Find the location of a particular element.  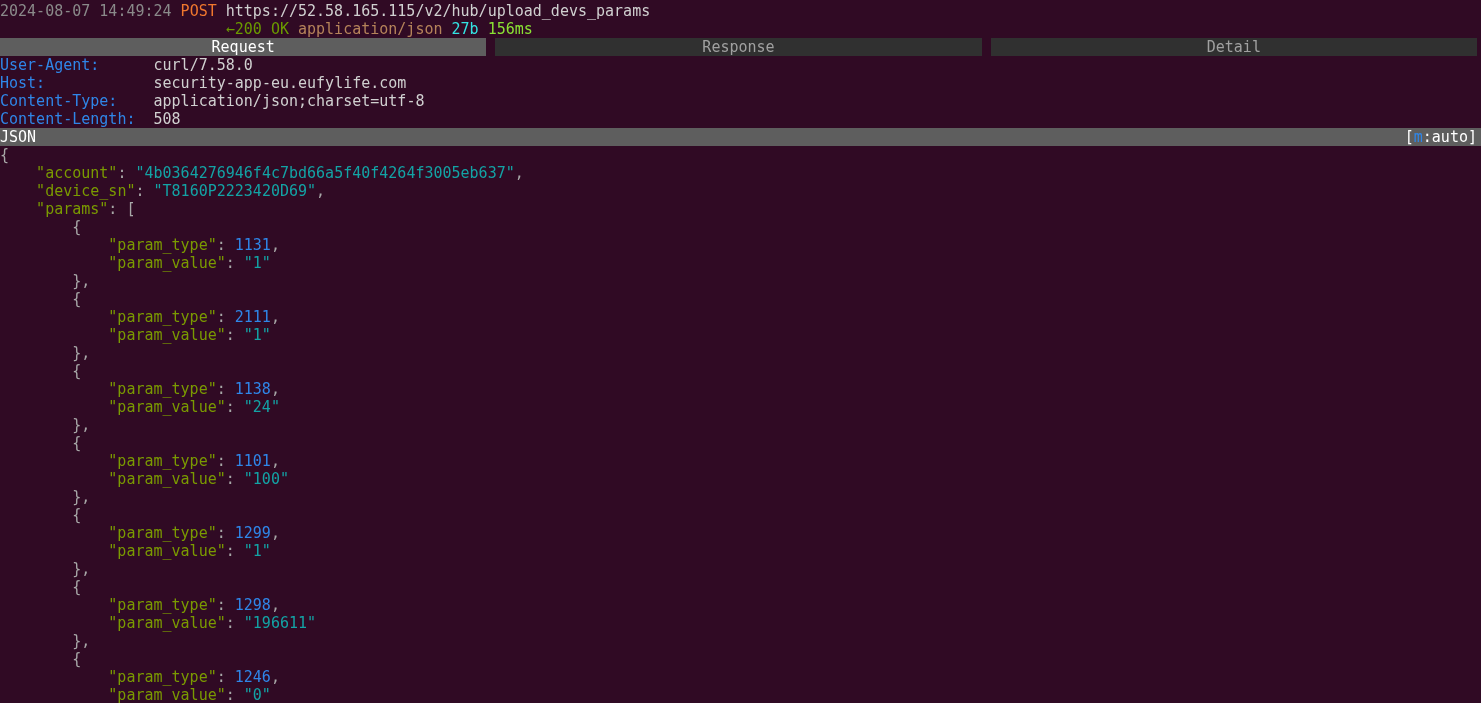

code-line: "param_type": 1246, is located at coordinates (194, 677).